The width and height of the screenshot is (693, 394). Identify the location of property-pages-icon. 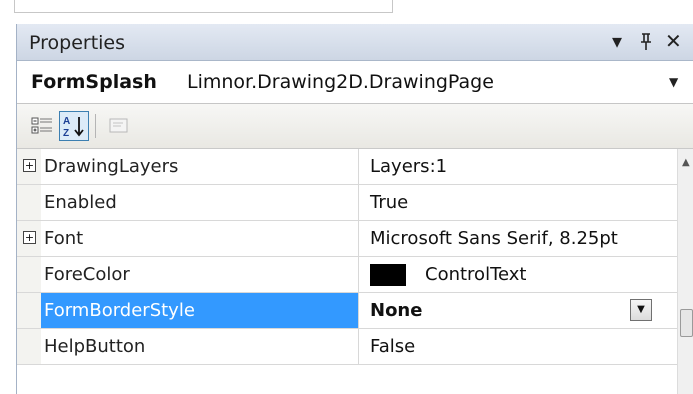
(118, 125).